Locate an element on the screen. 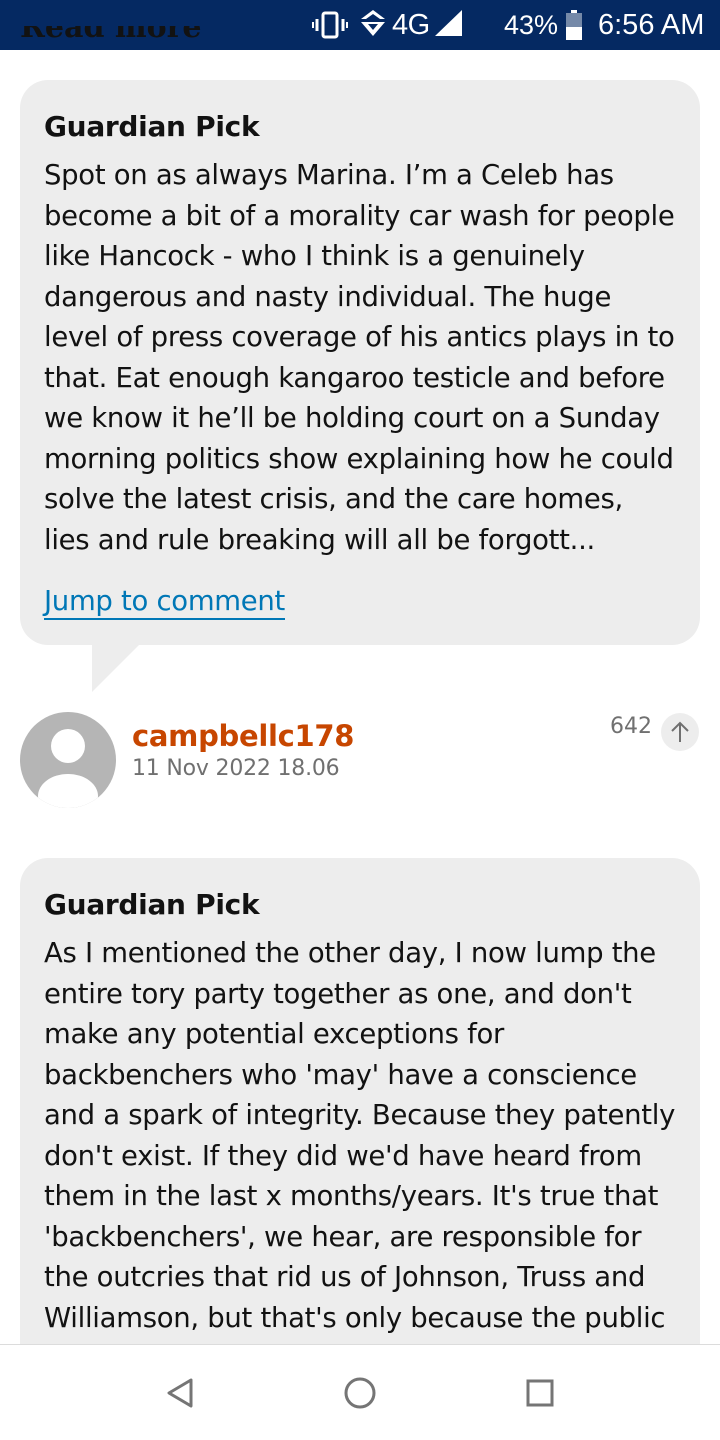 This screenshot has width=720, height=1440. jump-to-comment-link: Jump to comment is located at coordinates (164, 602).